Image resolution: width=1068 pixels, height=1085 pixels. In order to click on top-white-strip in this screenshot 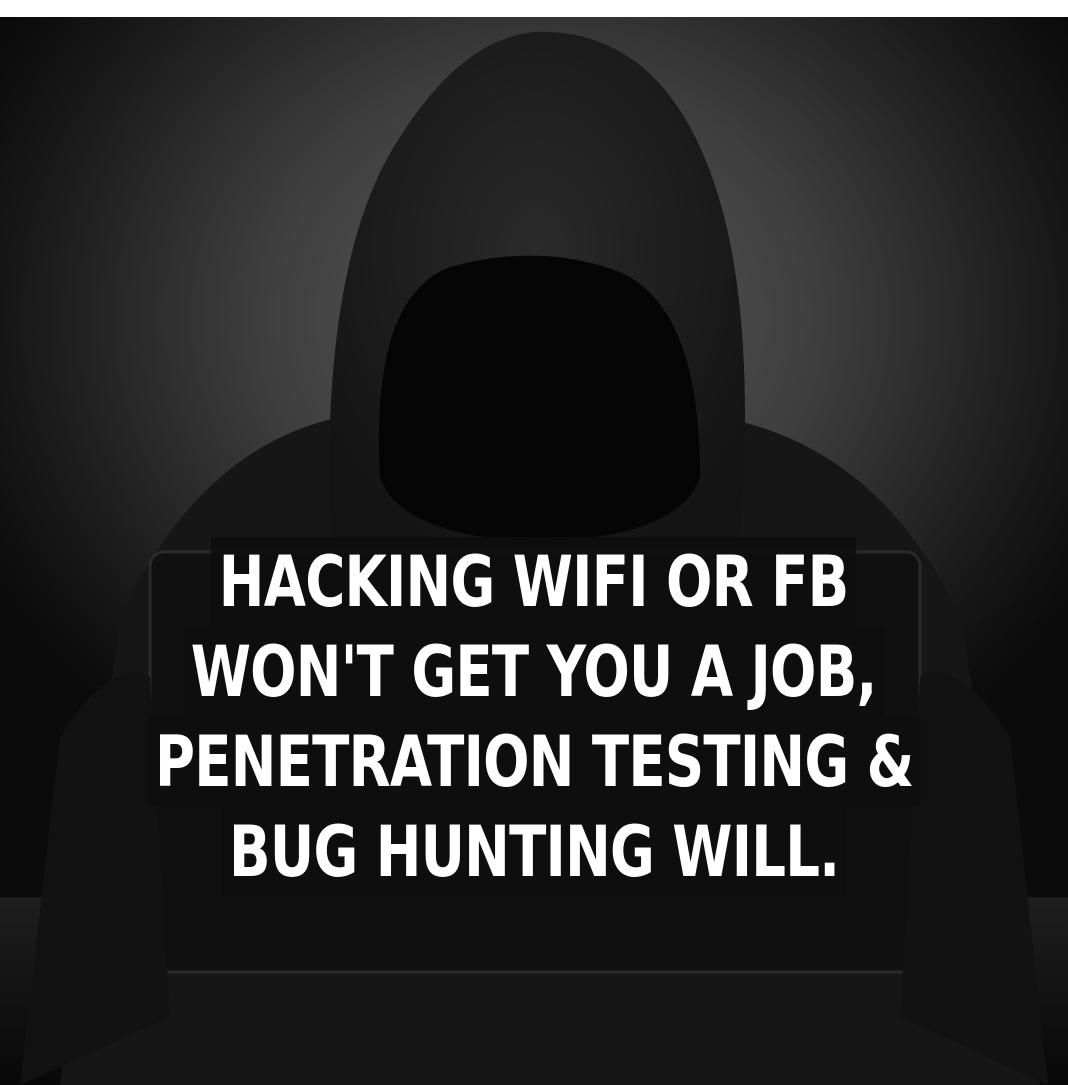, I will do `click(534, 8)`.